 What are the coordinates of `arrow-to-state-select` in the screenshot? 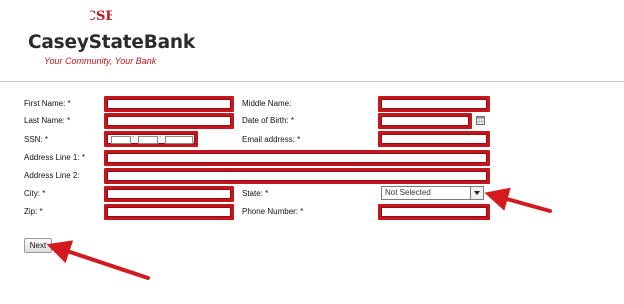 It's located at (518, 200).